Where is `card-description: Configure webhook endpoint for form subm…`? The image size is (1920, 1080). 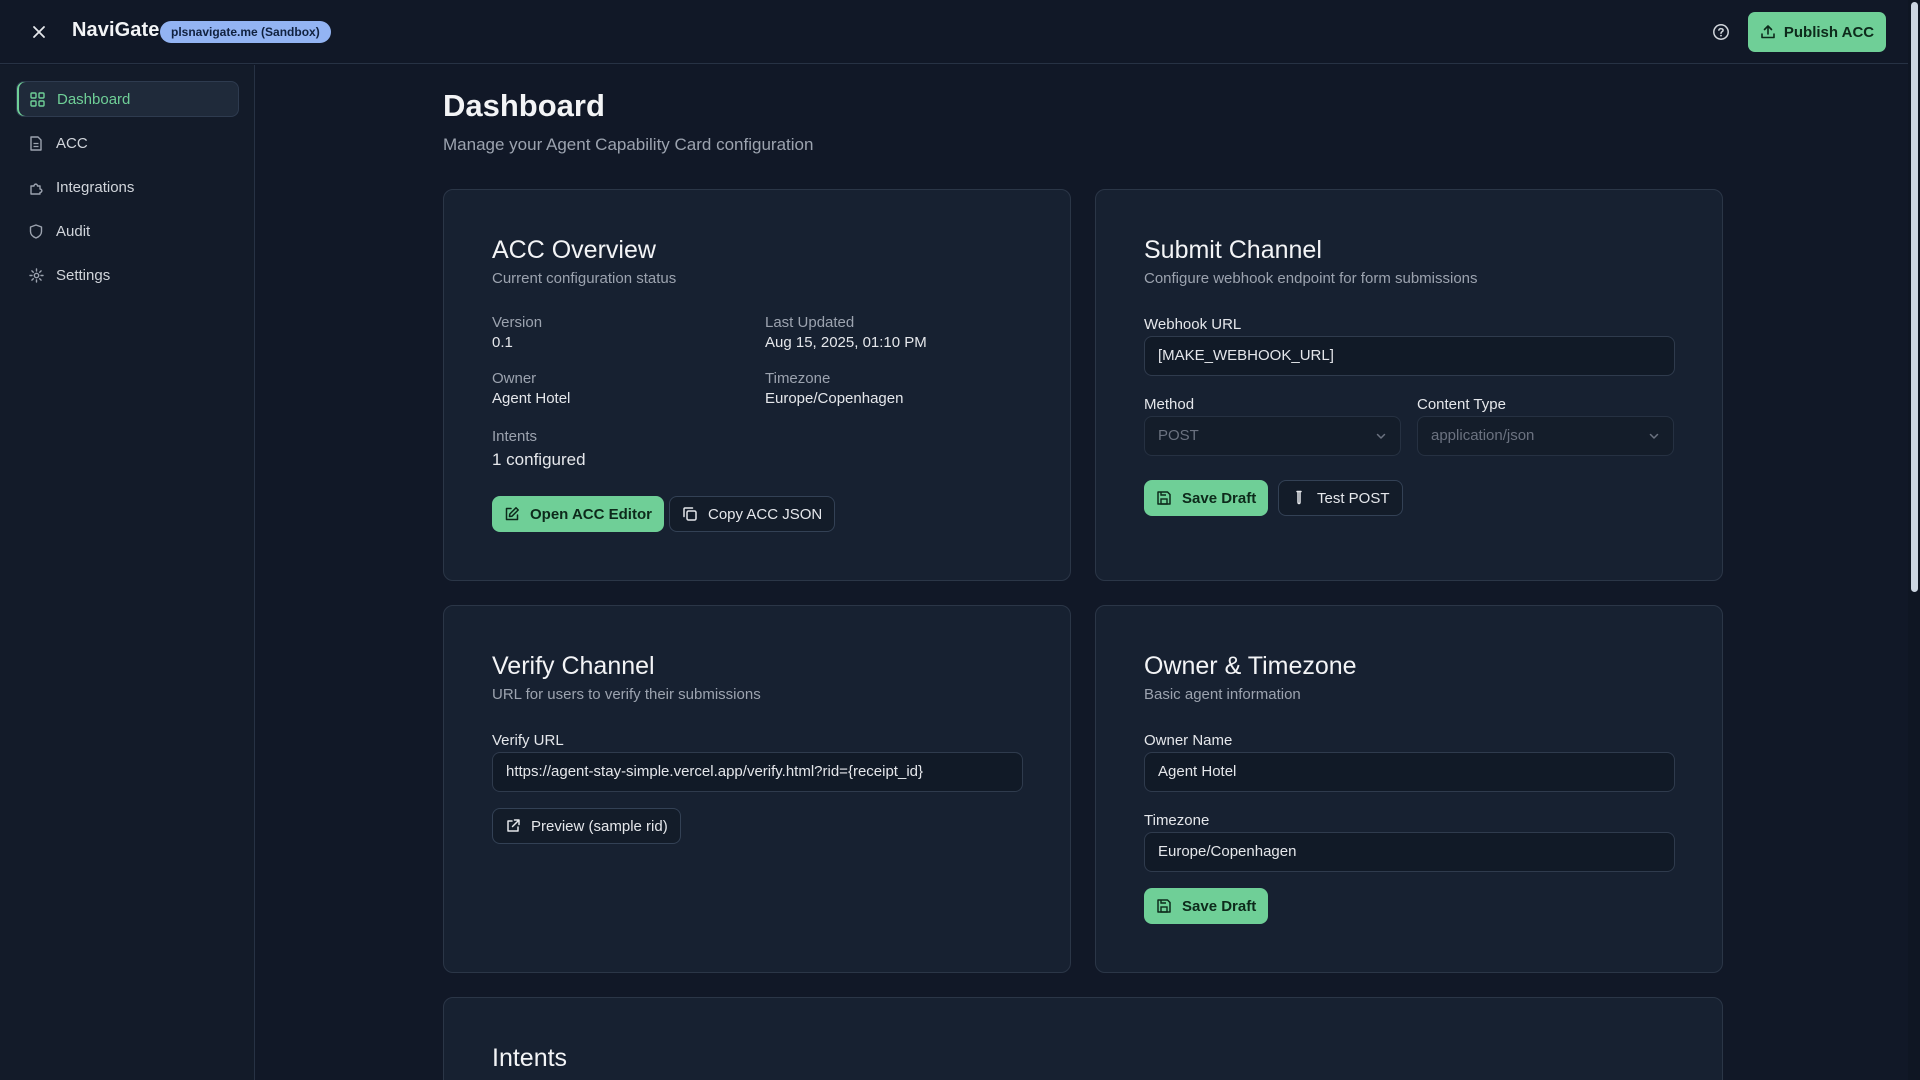
card-description: Configure webhook endpoint for form subm… is located at coordinates (1311, 278).